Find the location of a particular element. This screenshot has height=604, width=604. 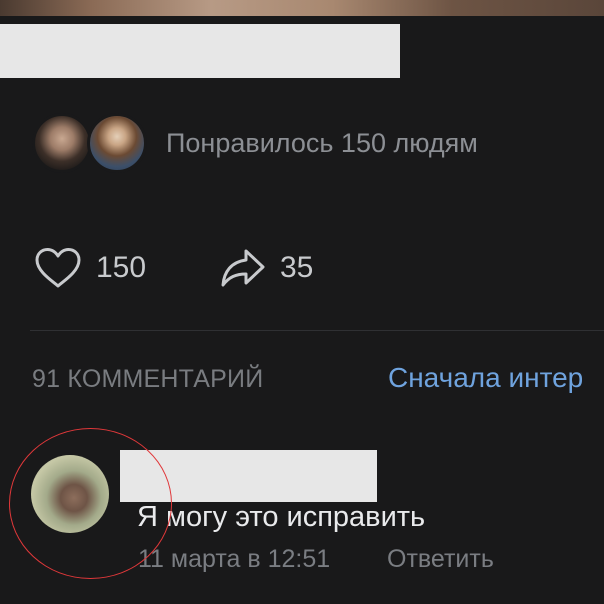

comment-date: 11 марта в 12:51 is located at coordinates (234, 559).